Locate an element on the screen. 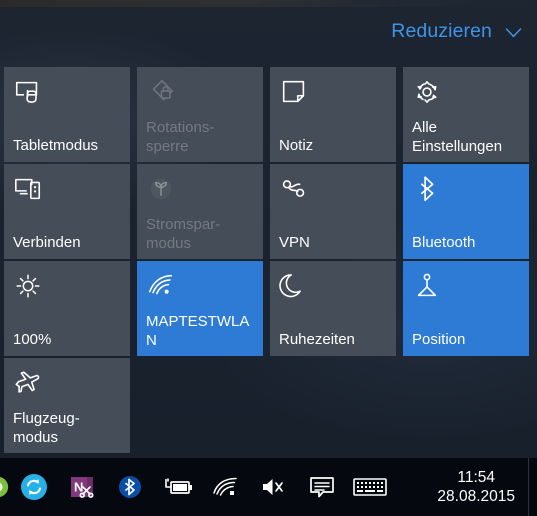 This screenshot has height=516, width=537. tile-label: Stromspar-modus is located at coordinates (183, 234).